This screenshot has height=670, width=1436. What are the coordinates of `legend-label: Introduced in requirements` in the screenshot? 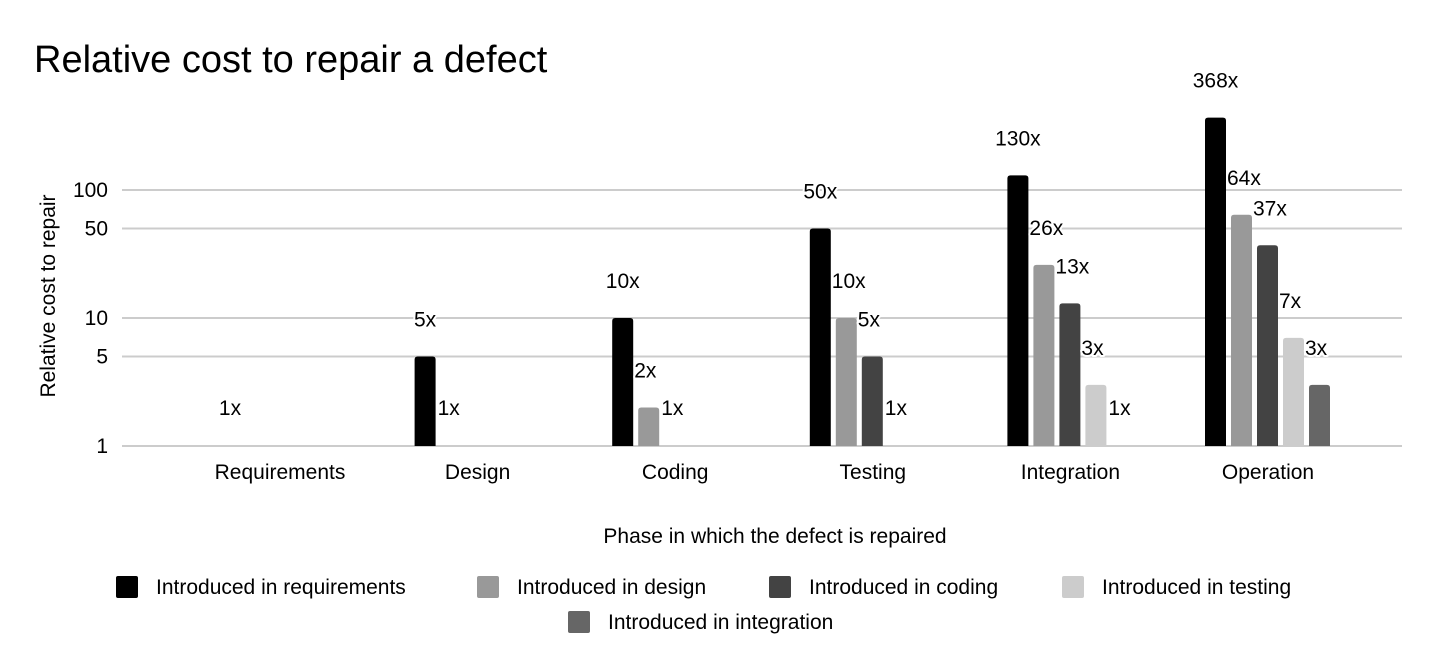 It's located at (281, 587).